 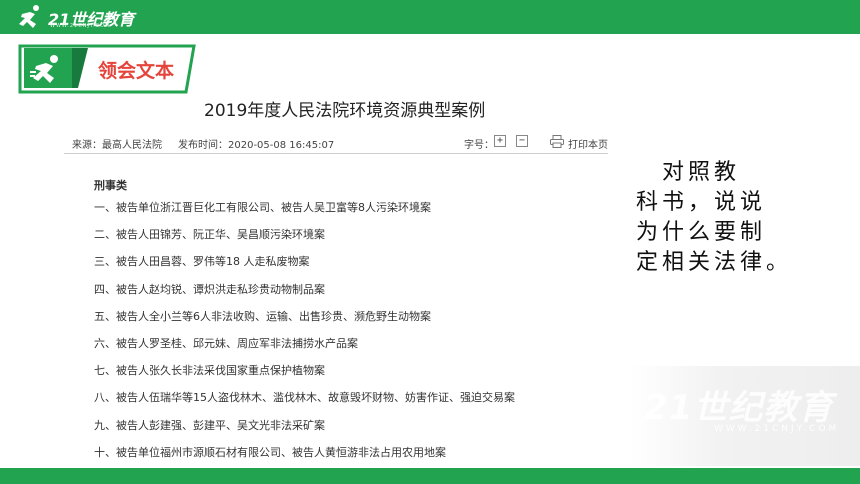 What do you see at coordinates (110, 185) in the screenshot?
I see `category-heading: 刑事类` at bounding box center [110, 185].